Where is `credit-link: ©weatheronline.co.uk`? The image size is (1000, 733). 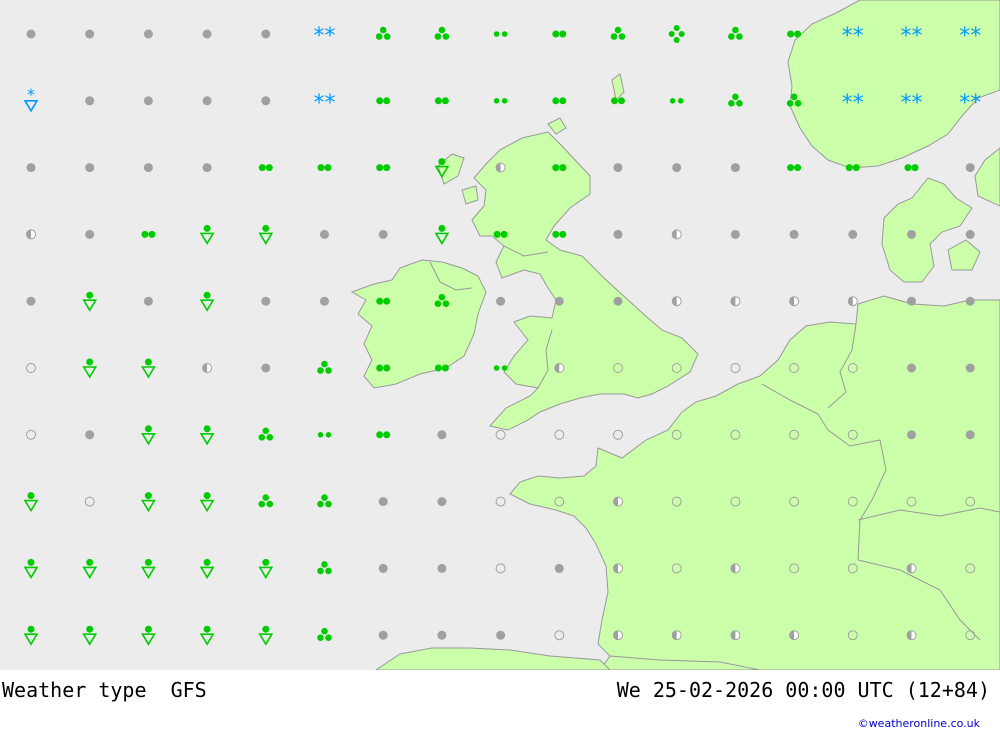 credit-link: ©weatheronline.co.uk is located at coordinates (919, 723).